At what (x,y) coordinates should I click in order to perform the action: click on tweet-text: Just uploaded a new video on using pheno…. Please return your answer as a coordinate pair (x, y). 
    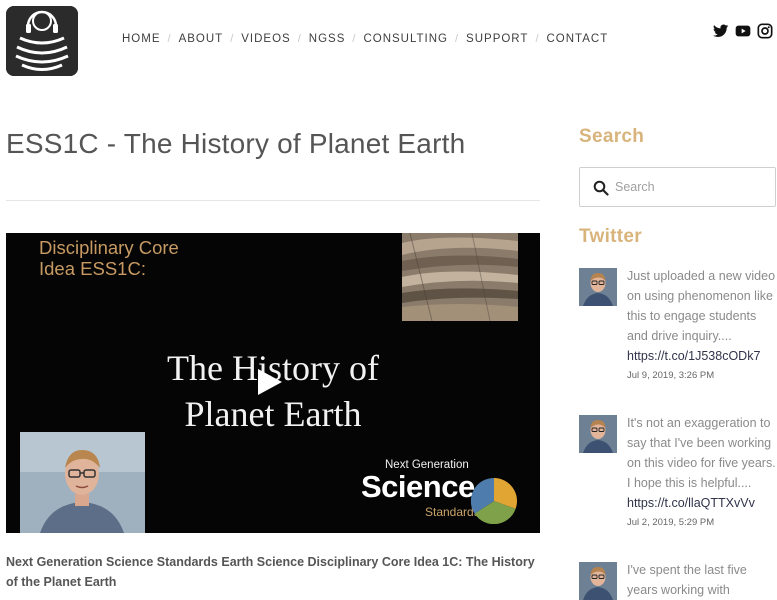
    Looking at the image, I should click on (701, 306).